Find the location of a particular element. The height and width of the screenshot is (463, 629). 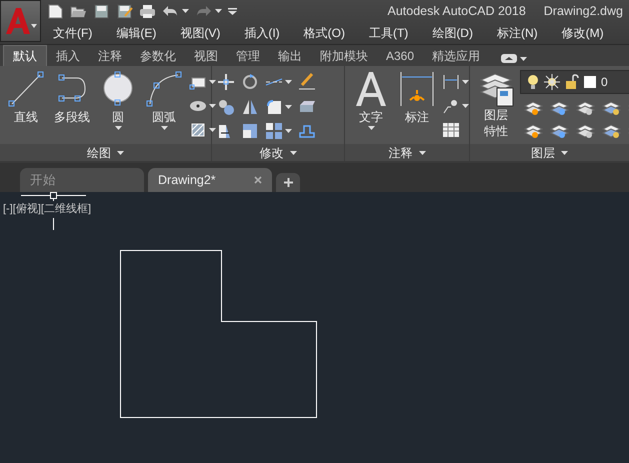

ribbon-tab: 管理 is located at coordinates (248, 56).